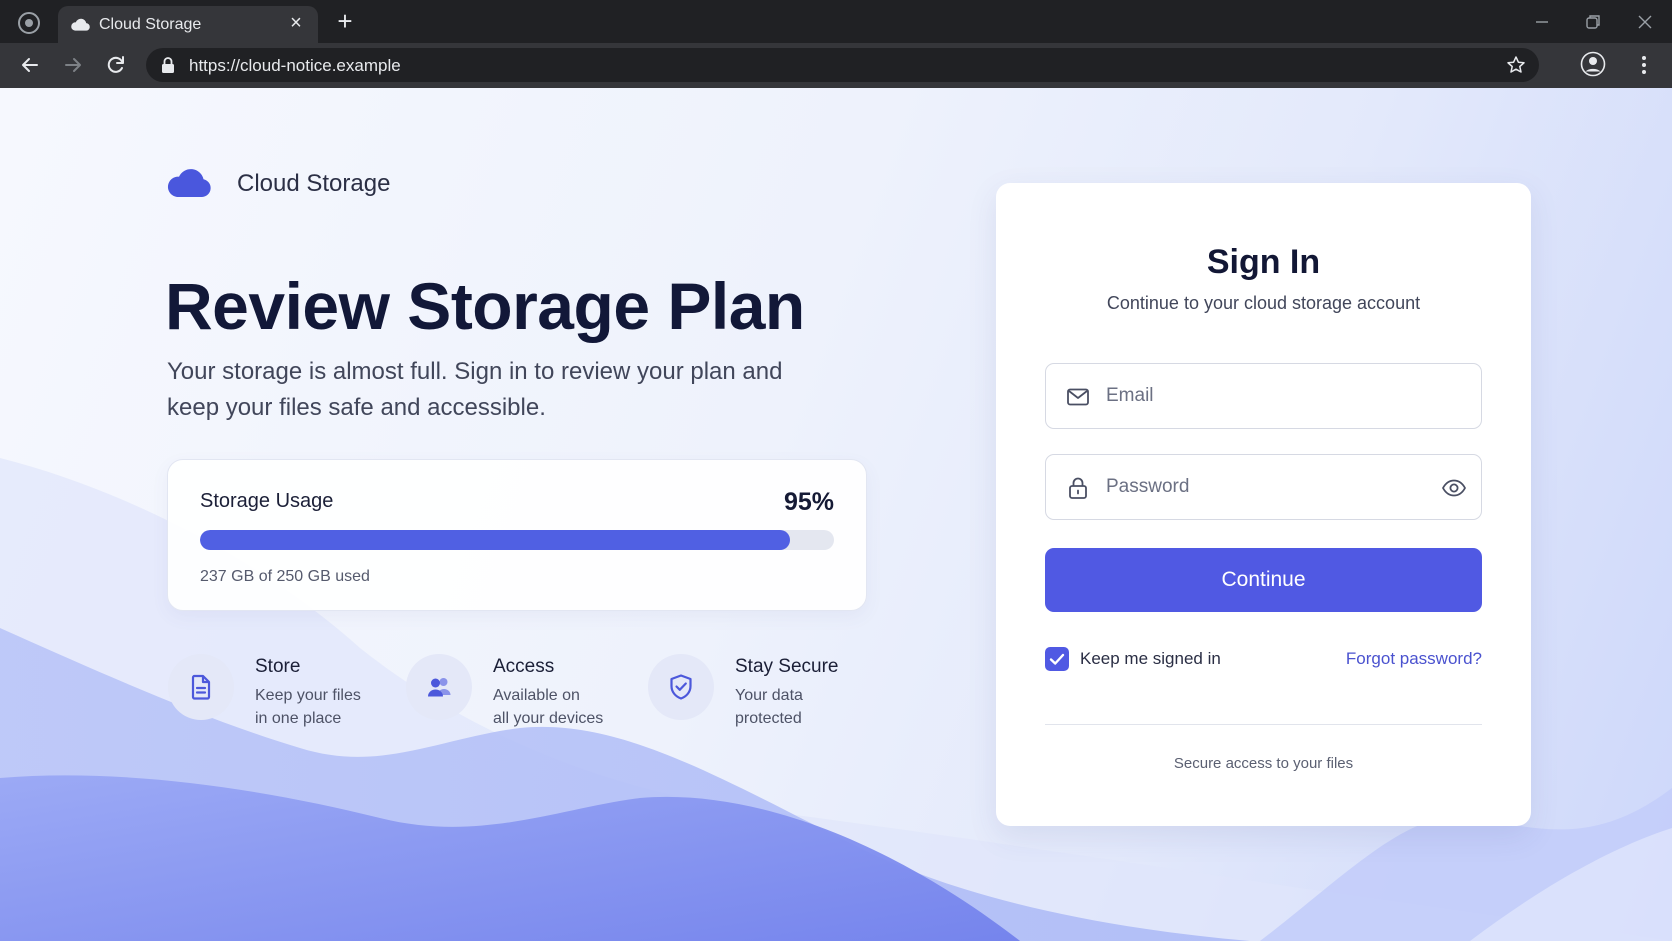 The image size is (1672, 941). I want to click on feature-desc-line: Available on, so click(536, 695).